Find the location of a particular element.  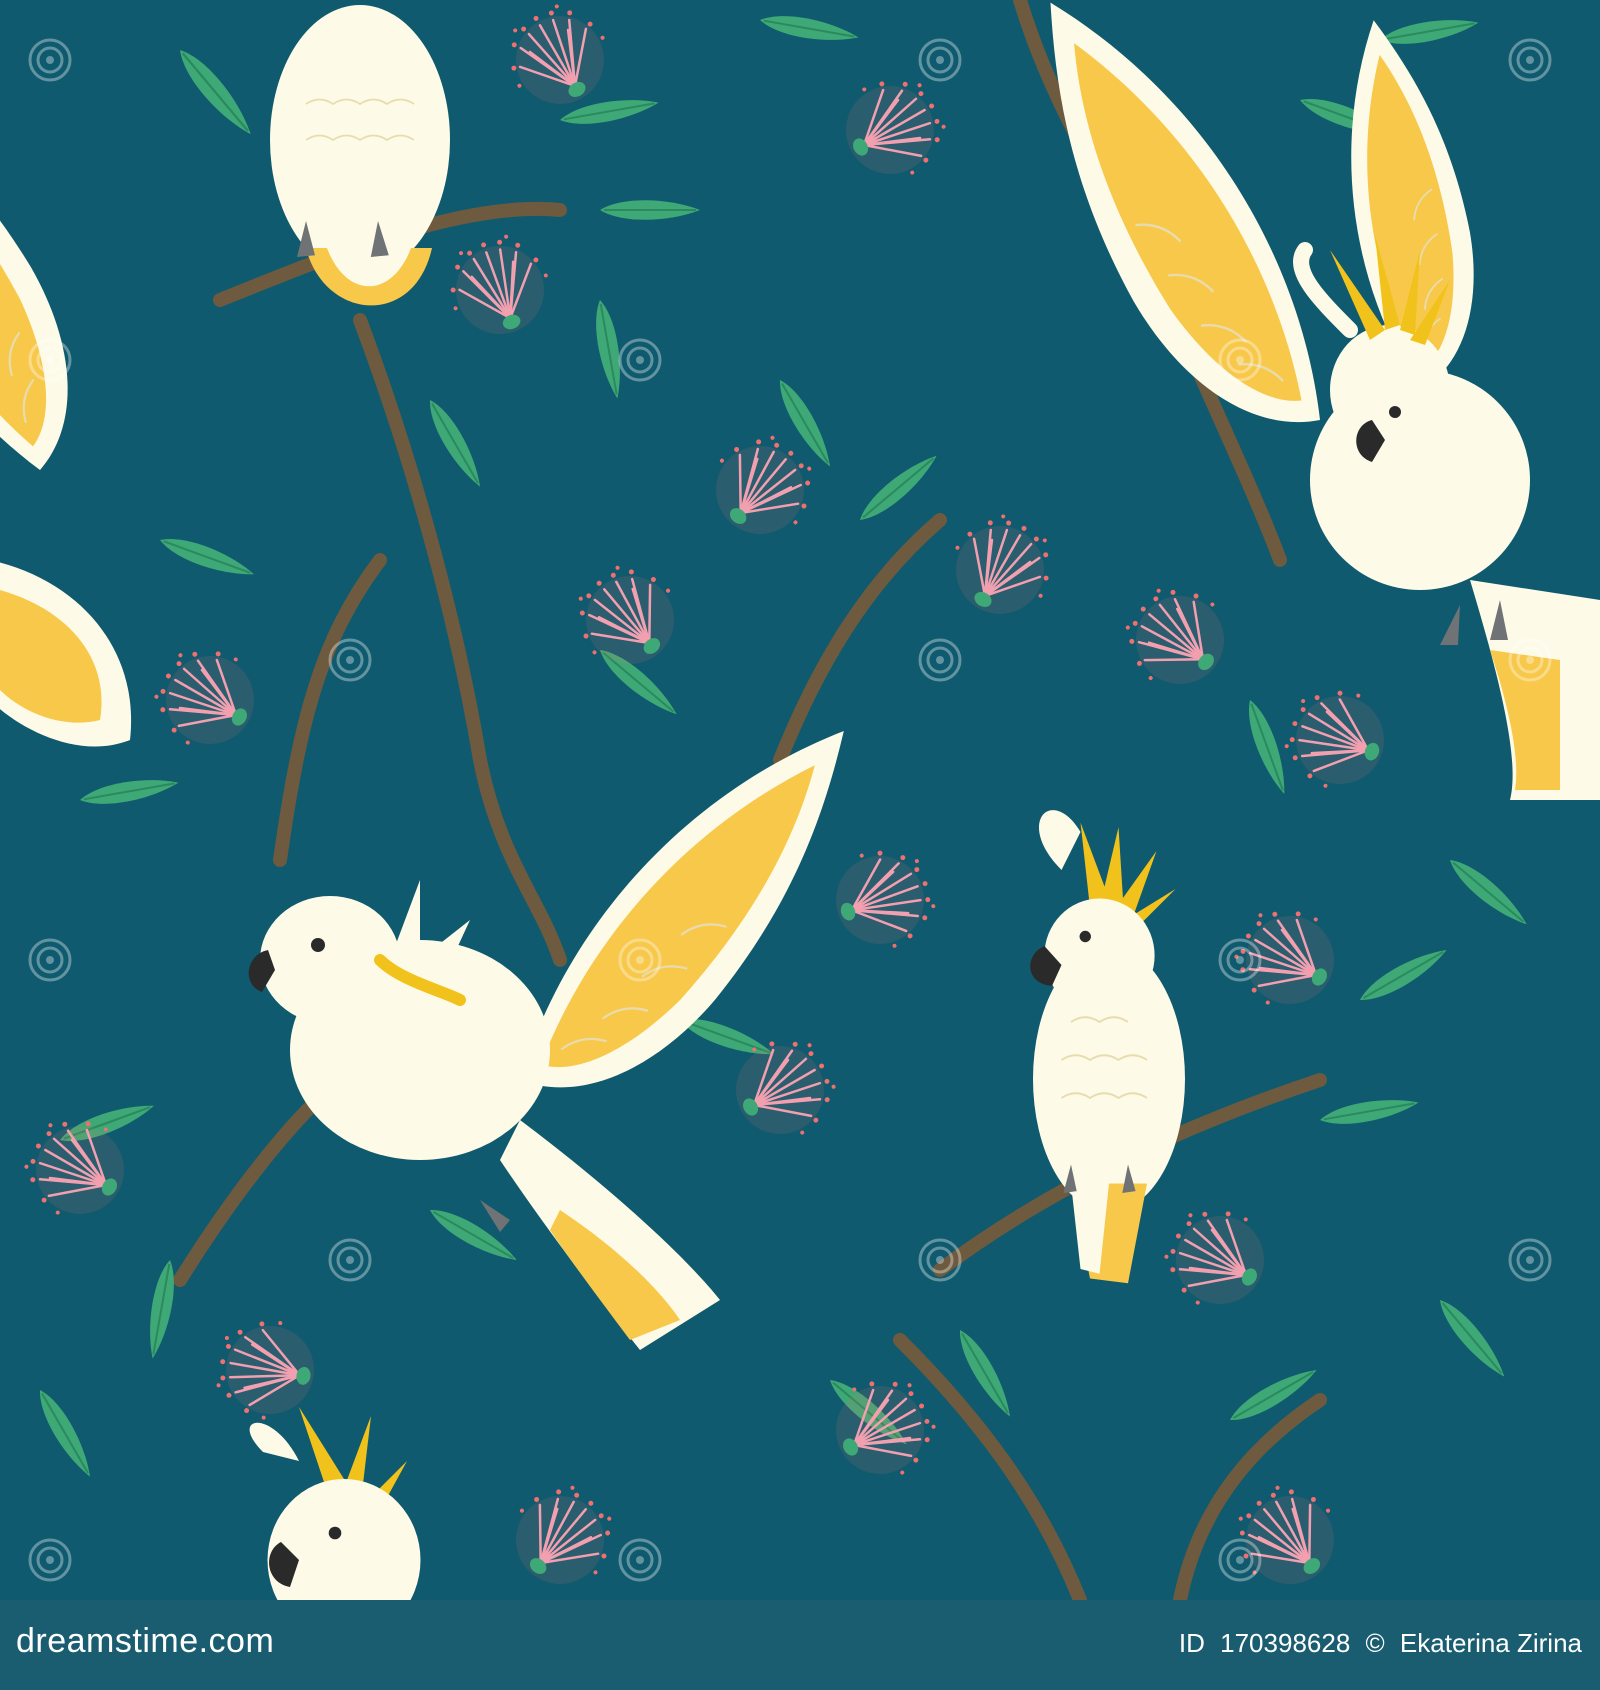

author-name: Ekaterina Zirina is located at coordinates (1490, 1643).